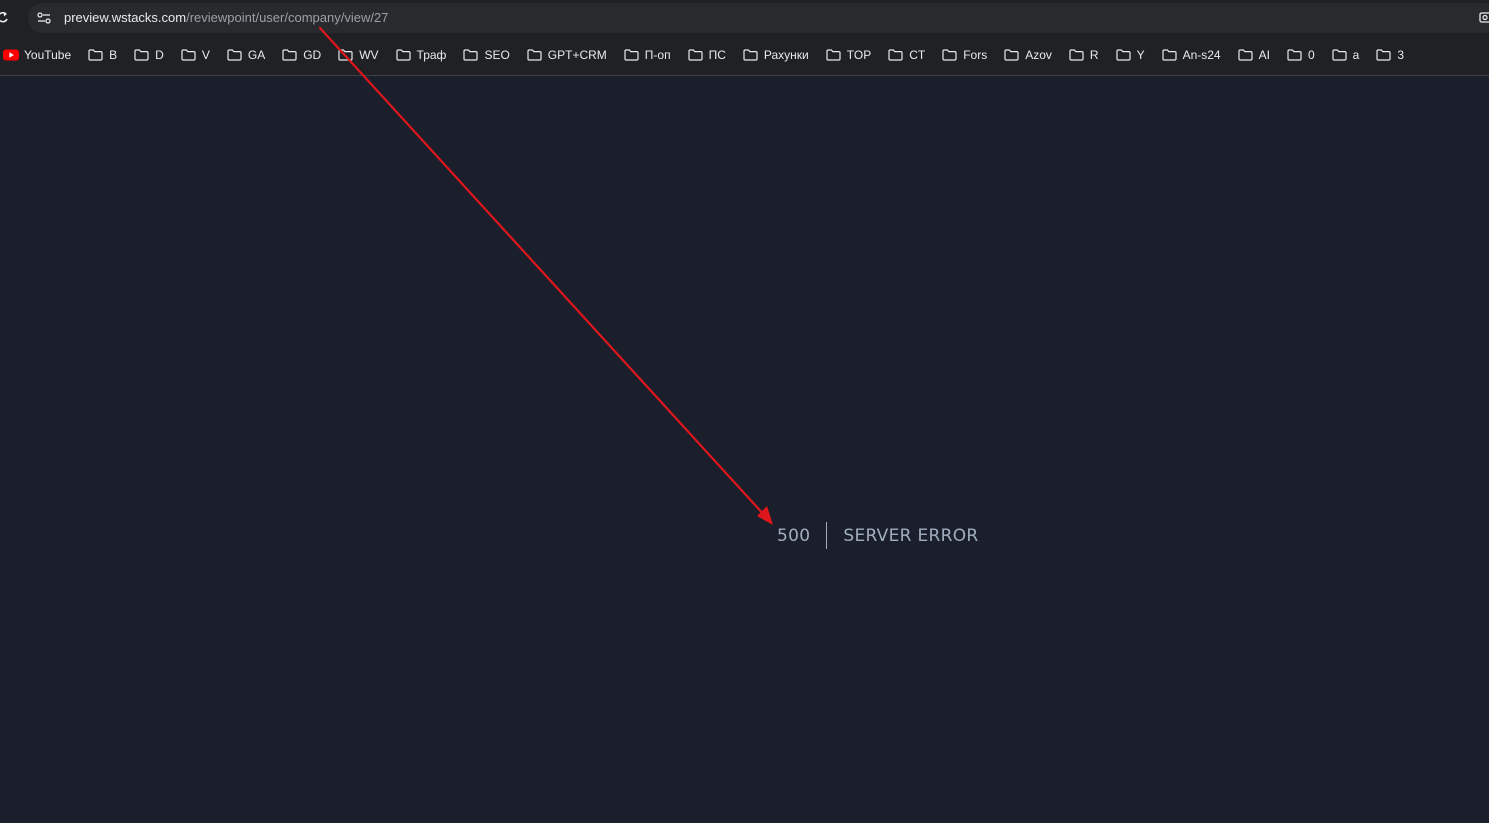  Describe the element at coordinates (1356, 55) in the screenshot. I see `bookmark-label: a` at that location.